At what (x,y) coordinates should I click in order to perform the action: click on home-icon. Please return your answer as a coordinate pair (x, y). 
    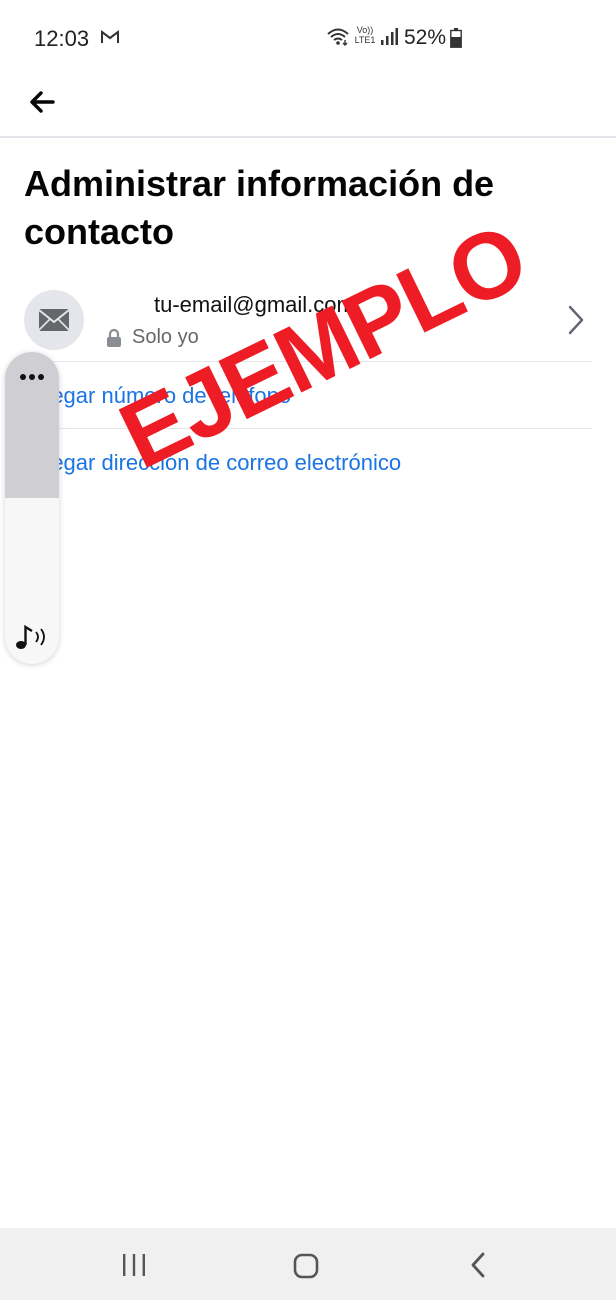
    Looking at the image, I should click on (306, 1266).